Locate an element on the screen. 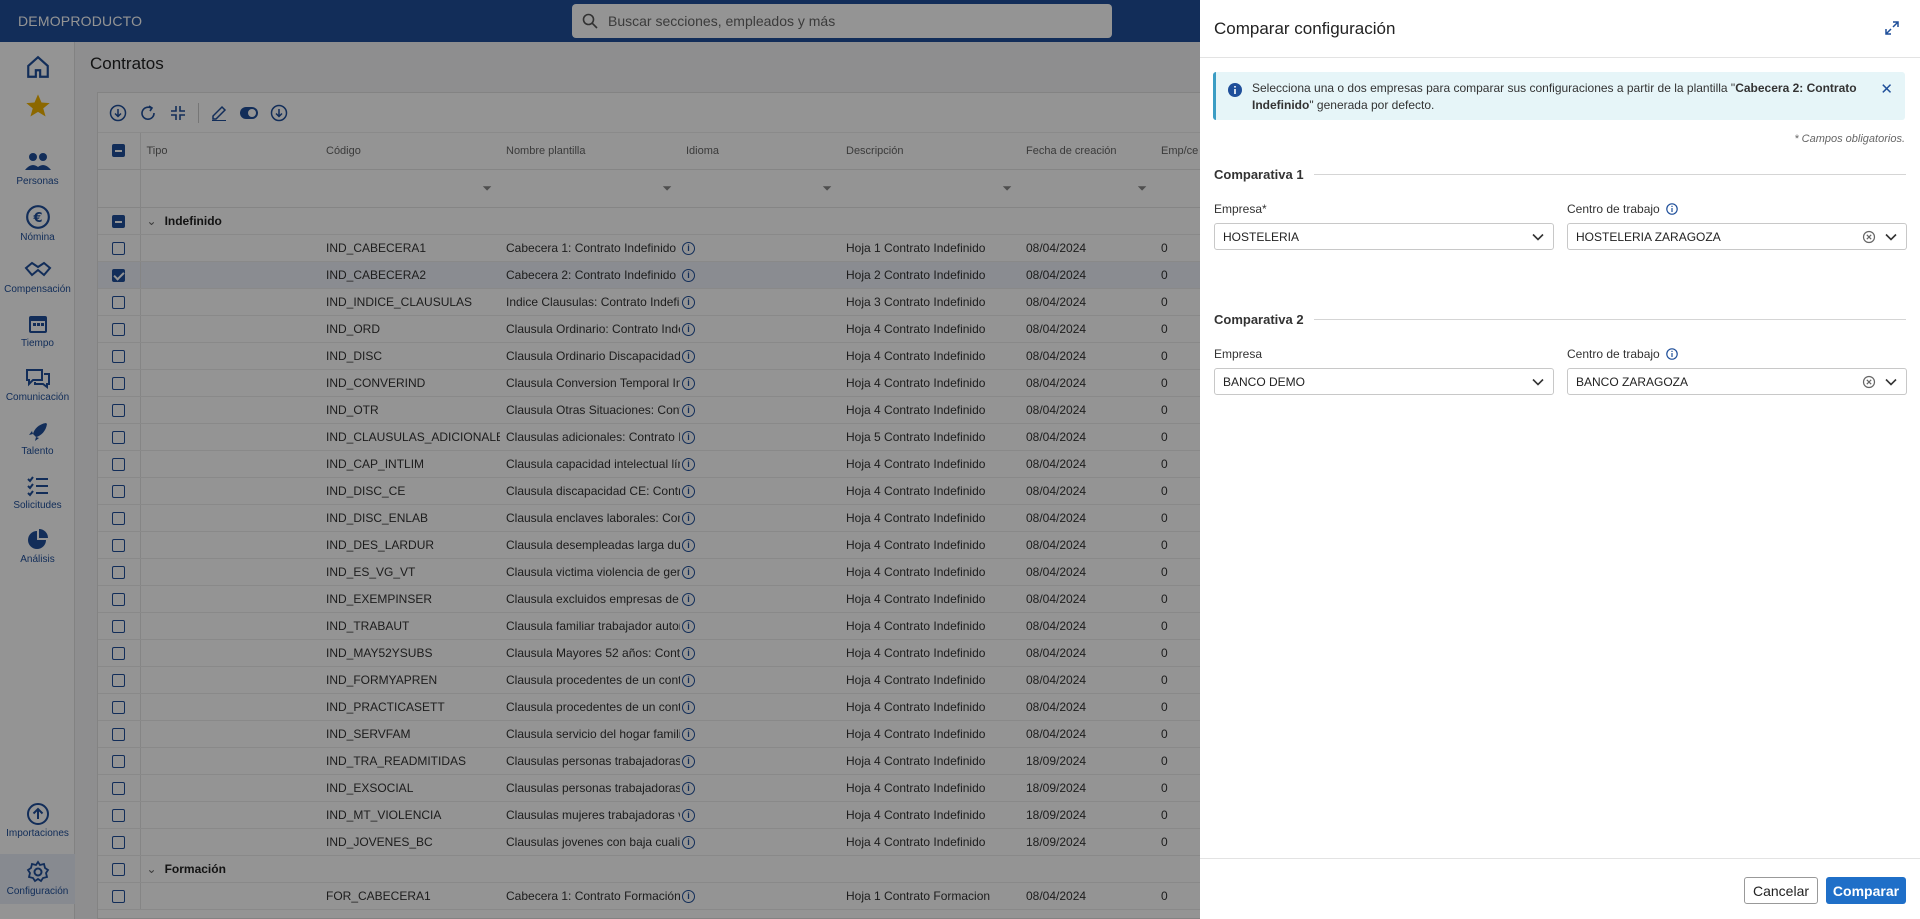  centro-1-label: Centro de trabajo is located at coordinates (1622, 209).